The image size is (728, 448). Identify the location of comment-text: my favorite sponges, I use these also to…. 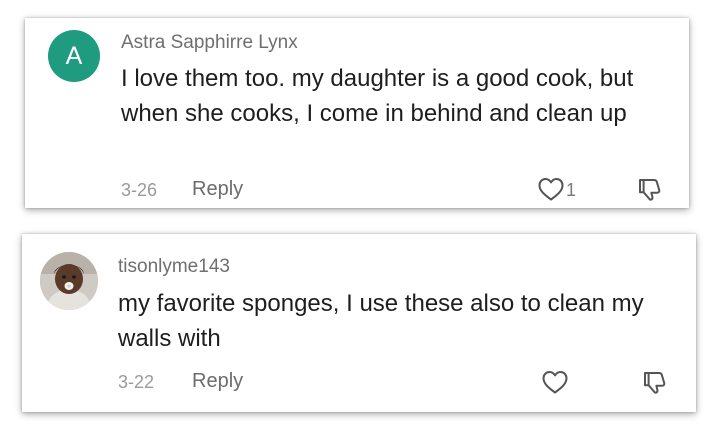
(381, 321).